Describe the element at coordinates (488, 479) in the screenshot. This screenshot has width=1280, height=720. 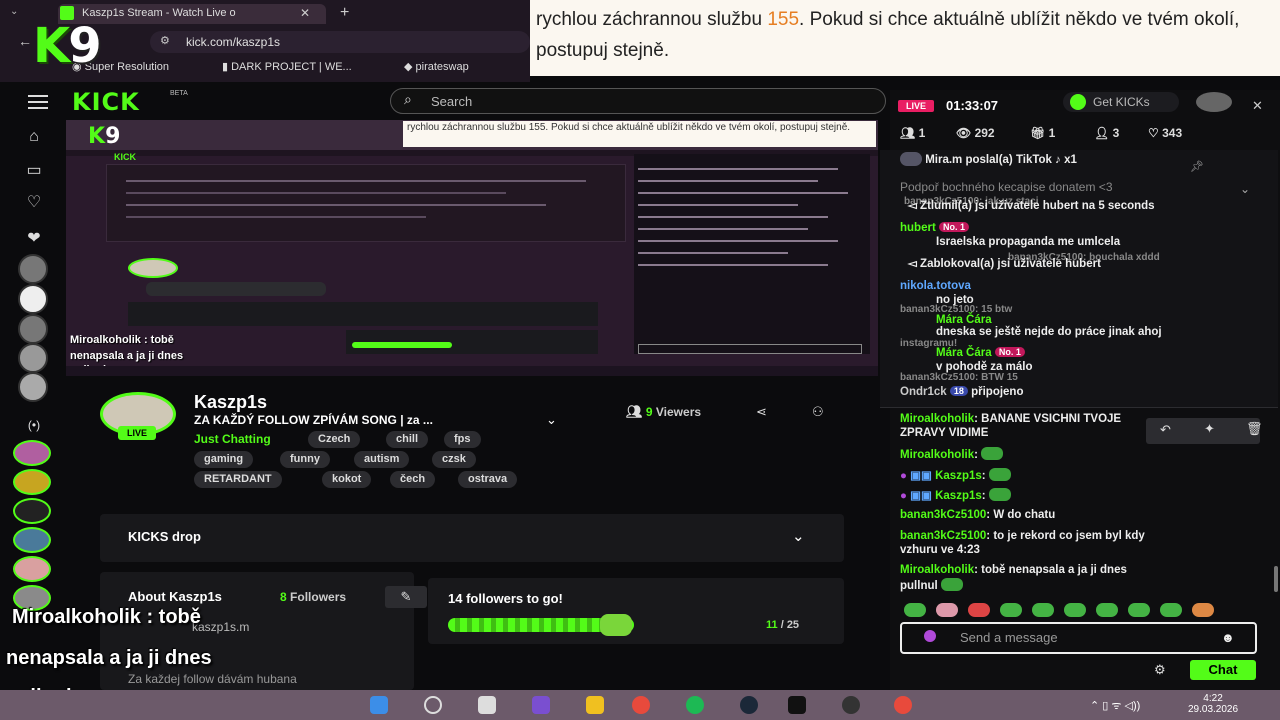
I see `tag: ostrava` at that location.